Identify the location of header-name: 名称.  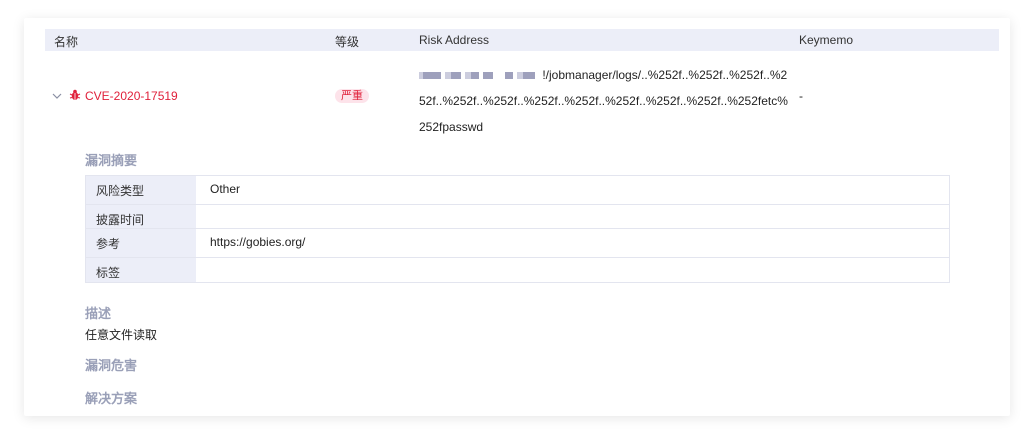
(66, 42).